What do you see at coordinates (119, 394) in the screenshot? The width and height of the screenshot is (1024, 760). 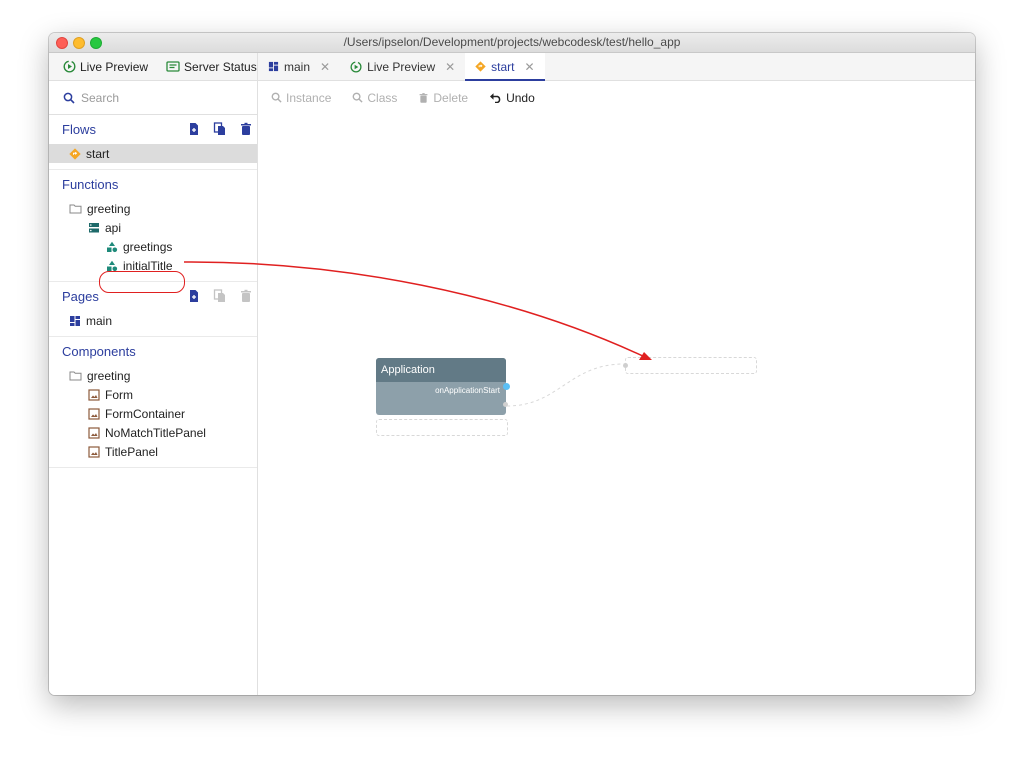 I see `tree-item-label: Form` at bounding box center [119, 394].